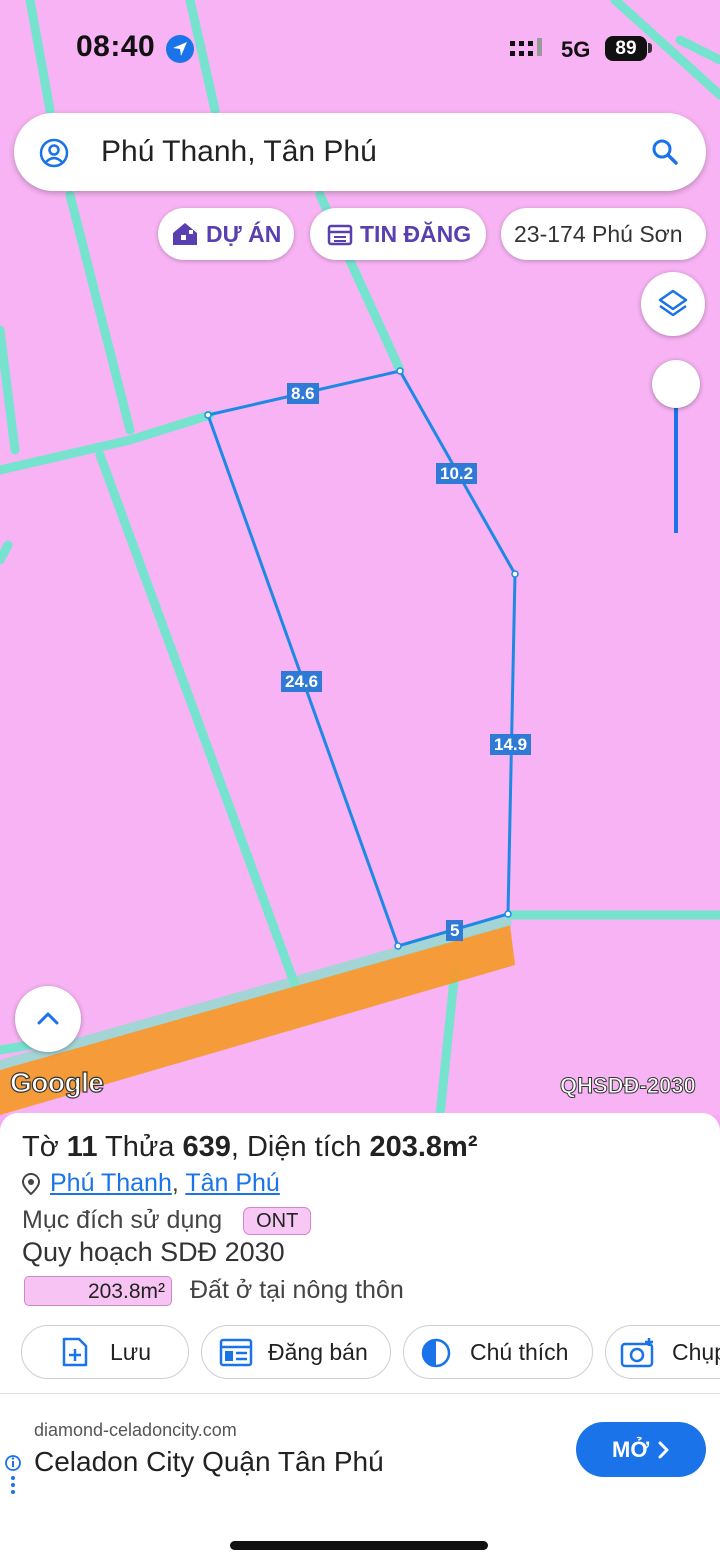 The height and width of the screenshot is (1561, 720). I want to click on chevron-right-icon, so click(663, 1450).